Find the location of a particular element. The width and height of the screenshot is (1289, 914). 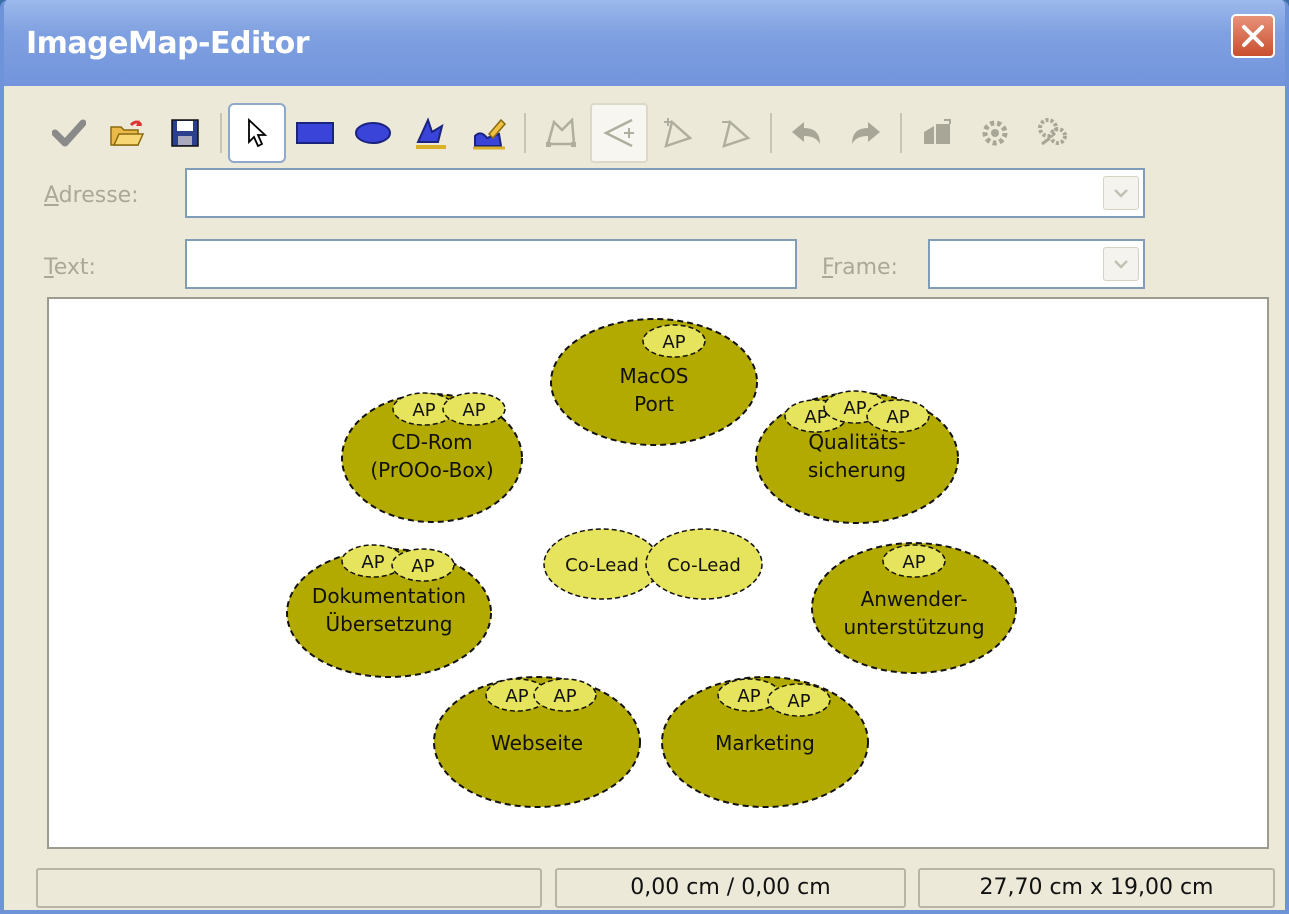

status-size: 27,70 cm x 19,00 cm is located at coordinates (1096, 888).